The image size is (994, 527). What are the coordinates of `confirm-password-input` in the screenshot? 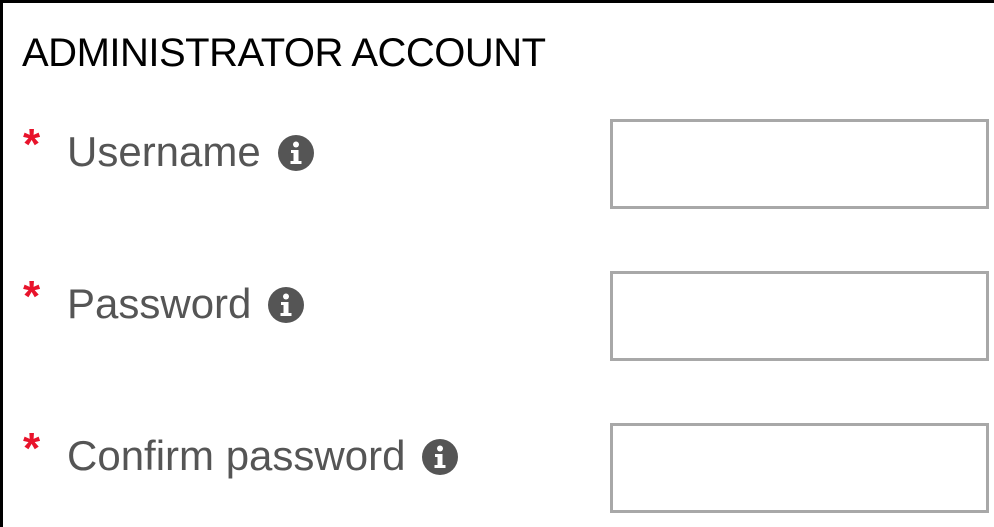 It's located at (799, 468).